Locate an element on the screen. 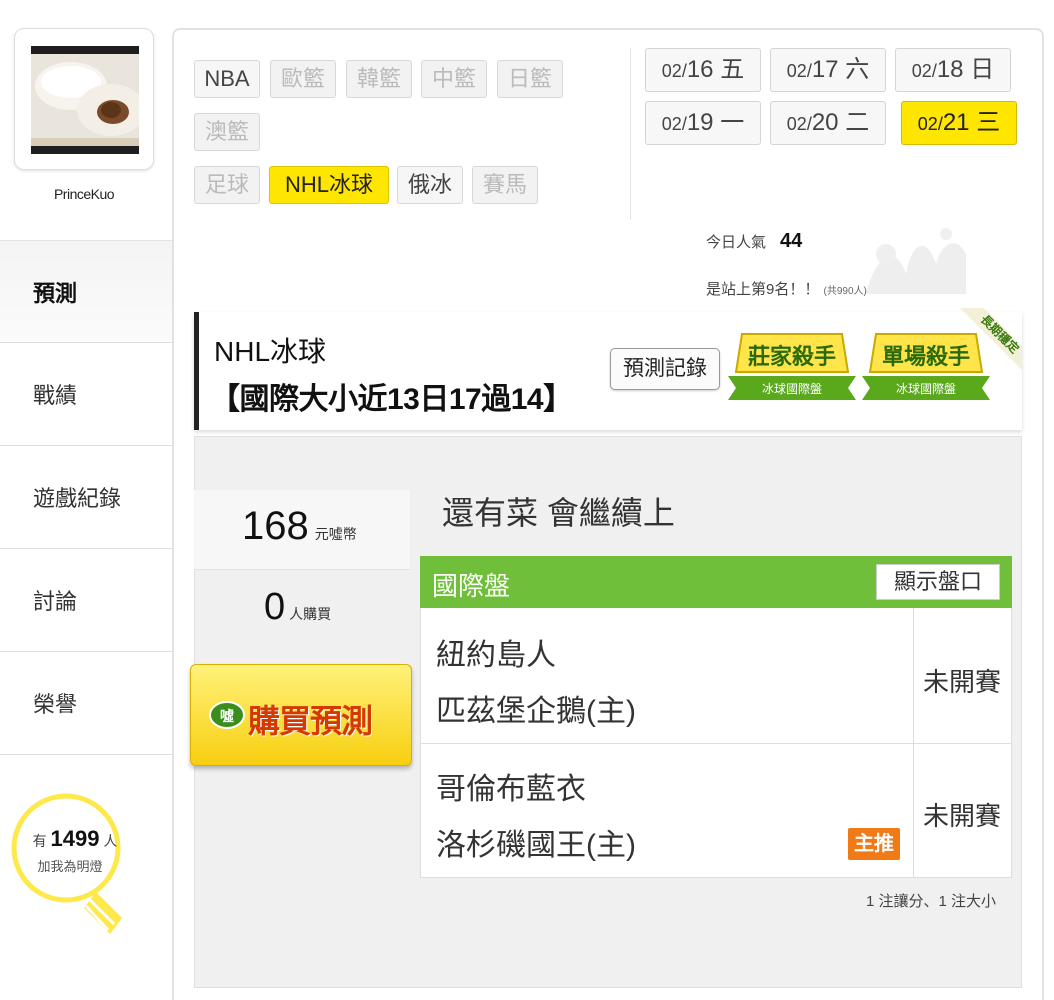 The height and width of the screenshot is (1000, 1054). fan-label: 加我為明燈 is located at coordinates (70, 865).